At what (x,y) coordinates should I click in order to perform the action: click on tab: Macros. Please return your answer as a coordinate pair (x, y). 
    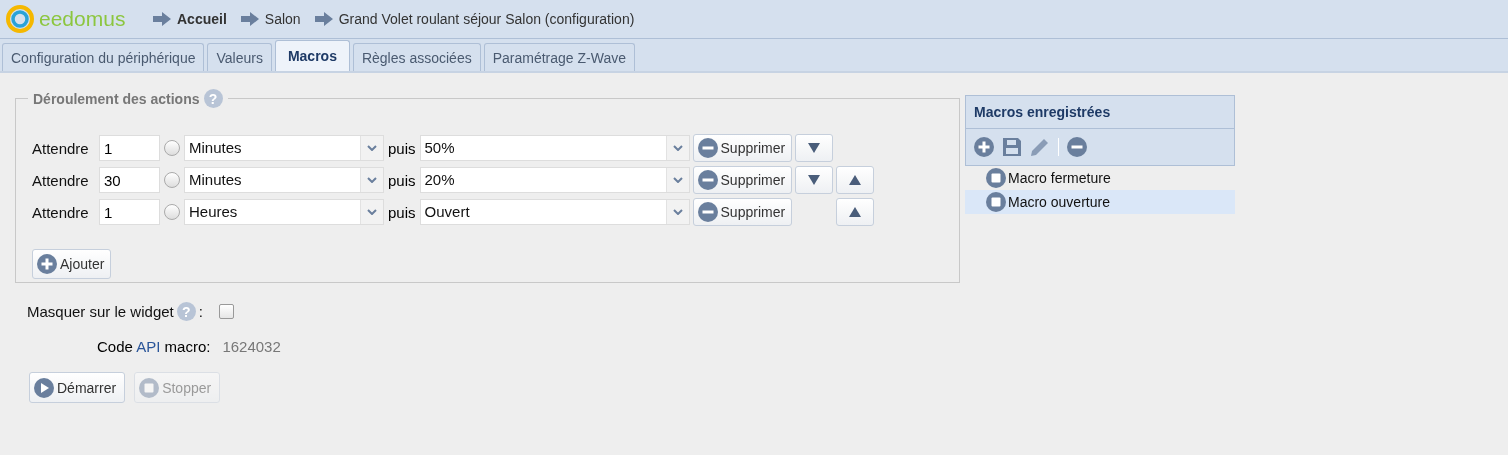
    Looking at the image, I should click on (312, 55).